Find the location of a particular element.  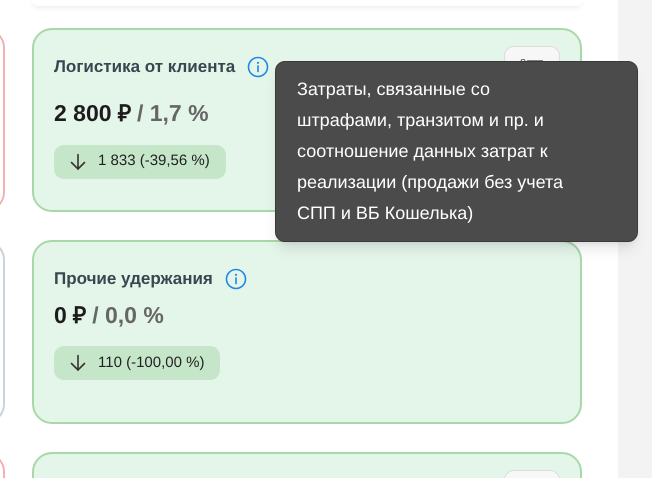

change-badge: 1 833 (-39,56 %) is located at coordinates (140, 161).